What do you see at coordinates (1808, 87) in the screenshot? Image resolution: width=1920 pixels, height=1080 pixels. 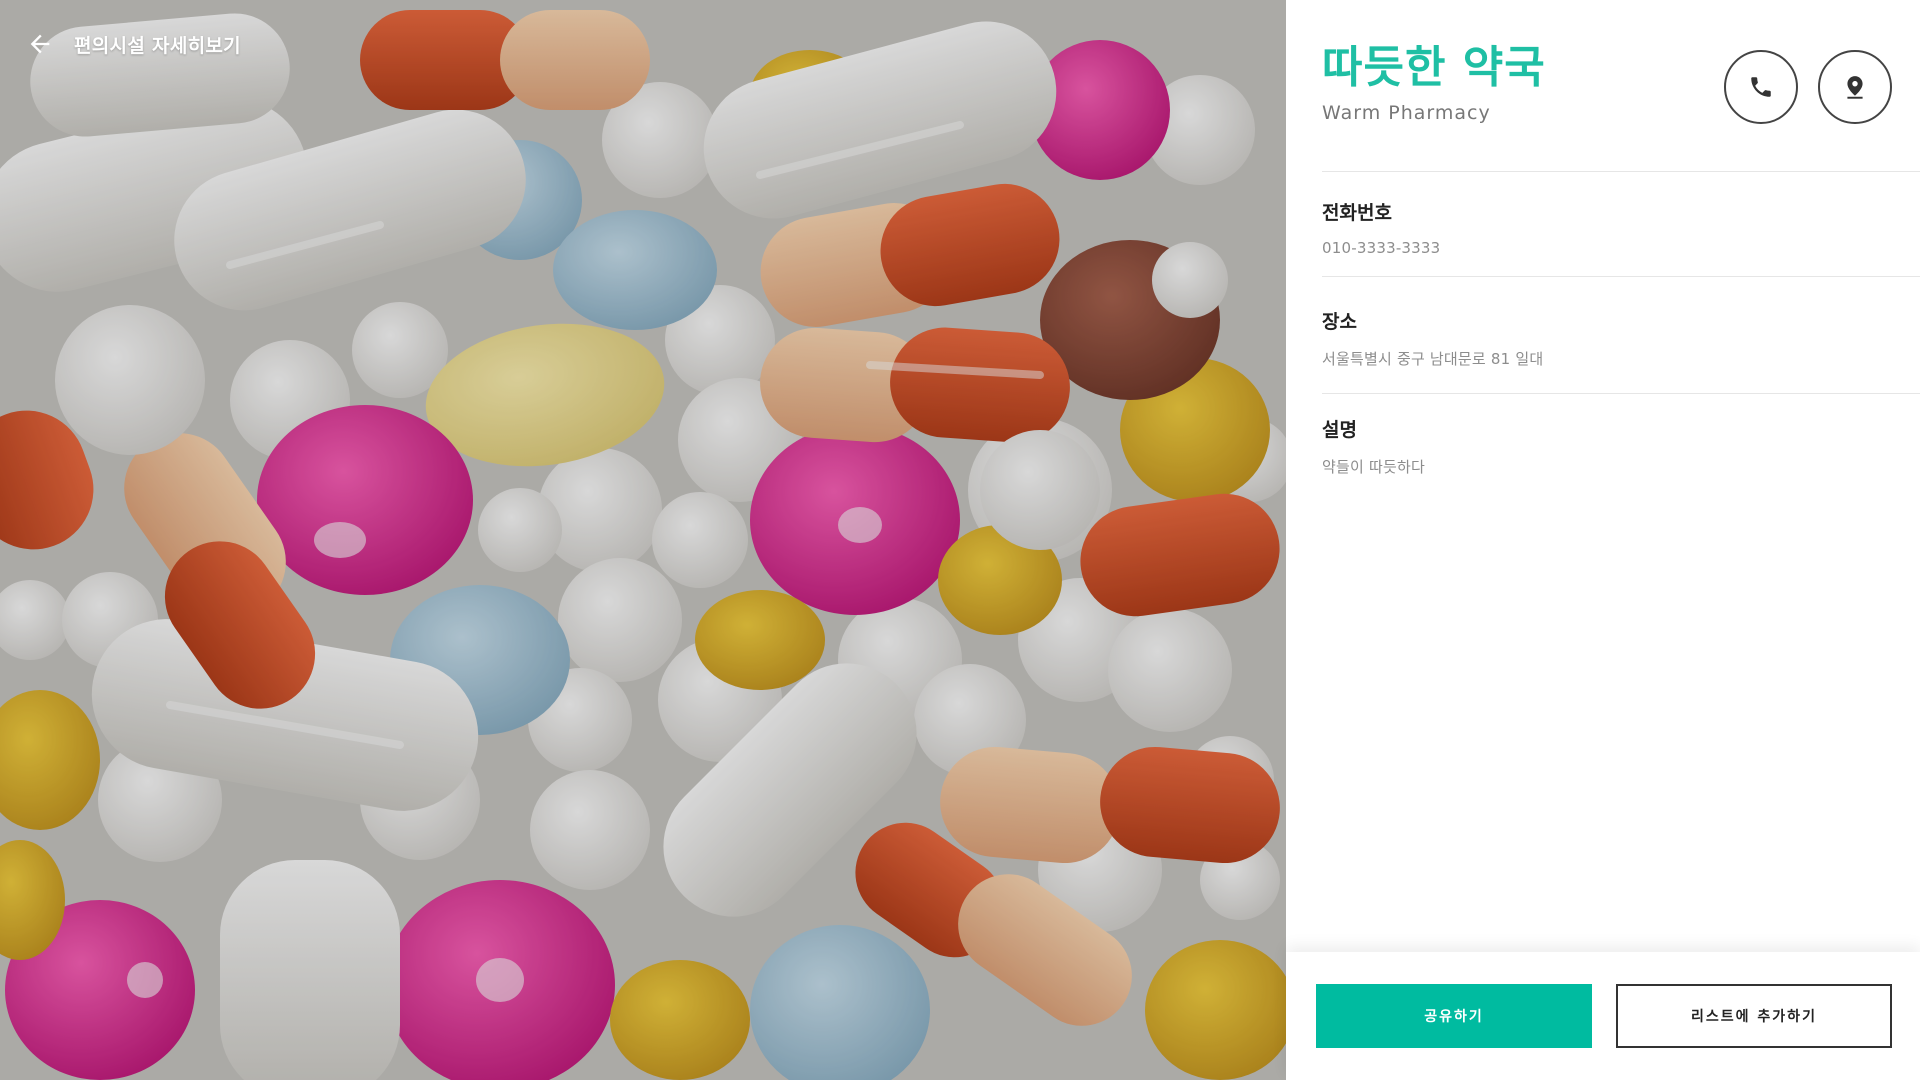 I see `action-icons` at bounding box center [1808, 87].